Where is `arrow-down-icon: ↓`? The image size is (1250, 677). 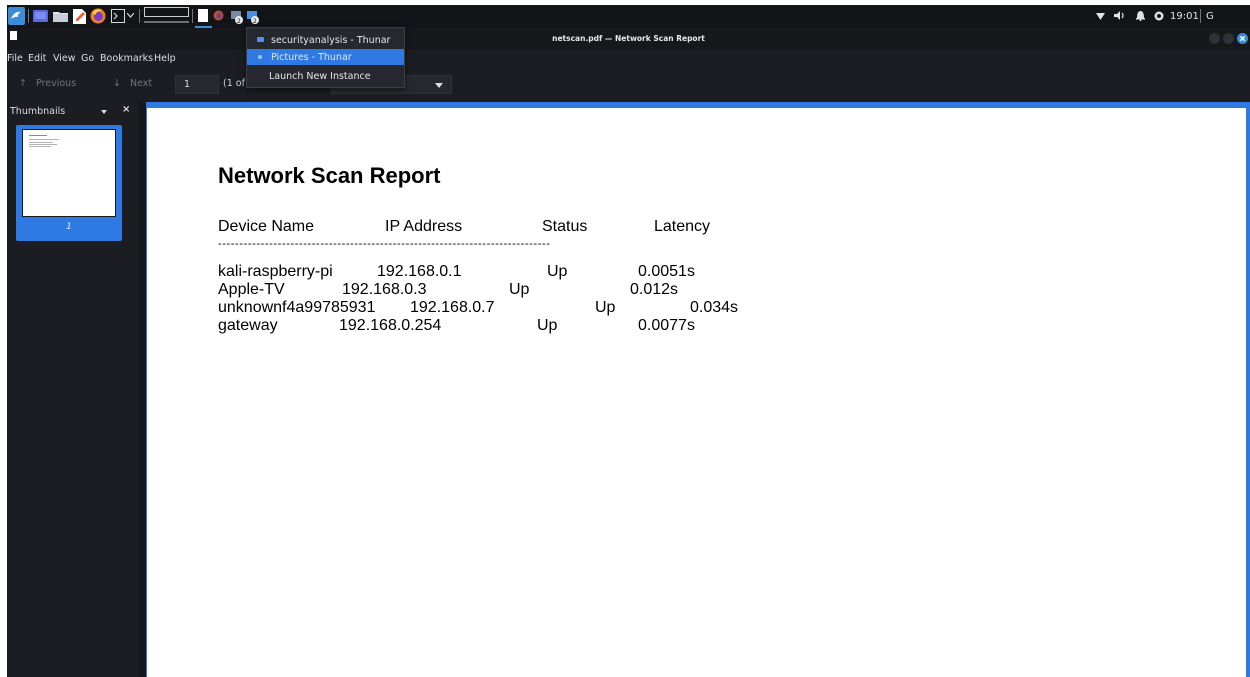
arrow-down-icon: ↓ is located at coordinates (117, 83).